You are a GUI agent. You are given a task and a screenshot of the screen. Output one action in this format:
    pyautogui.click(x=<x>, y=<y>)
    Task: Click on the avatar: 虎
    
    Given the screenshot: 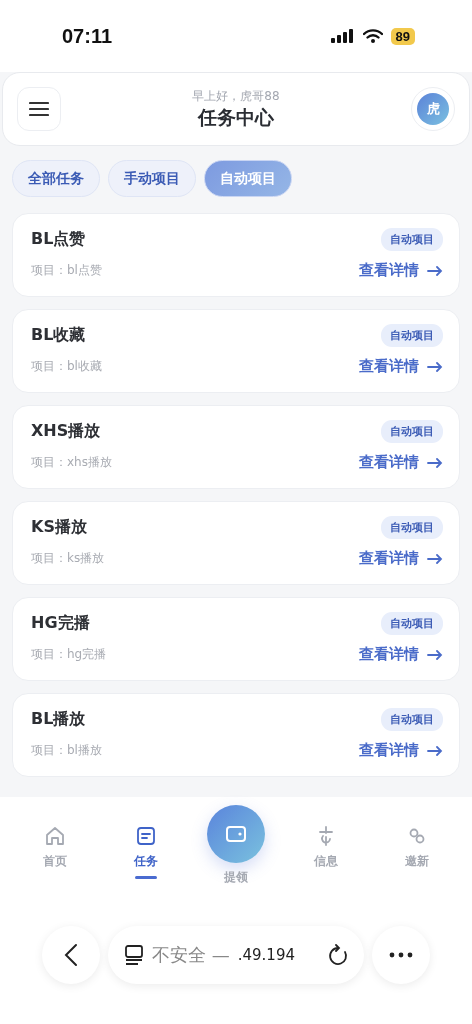 What is the action you would take?
    pyautogui.click(x=433, y=109)
    